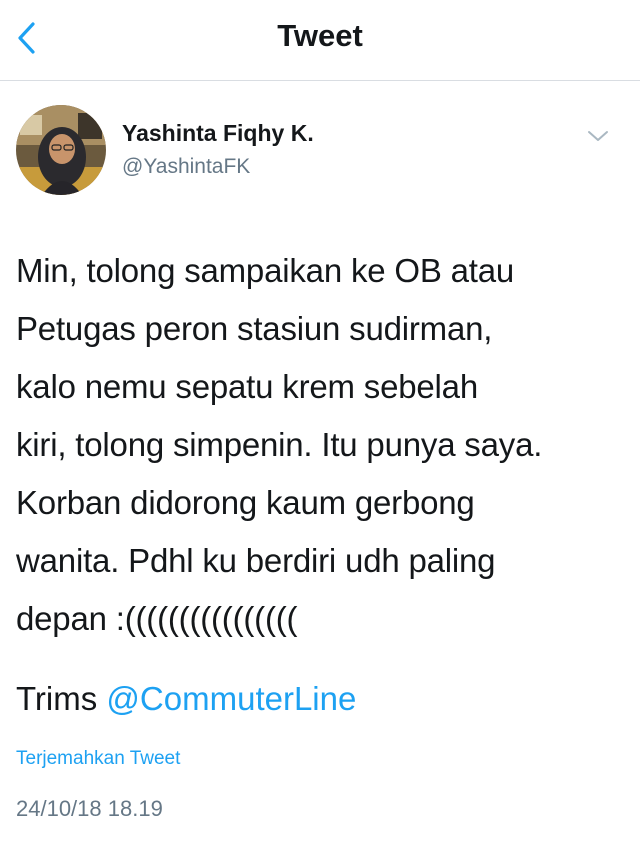  What do you see at coordinates (265, 270) in the screenshot?
I see `tweet-text-line: Min, tolong sampaikan ke OB atau` at bounding box center [265, 270].